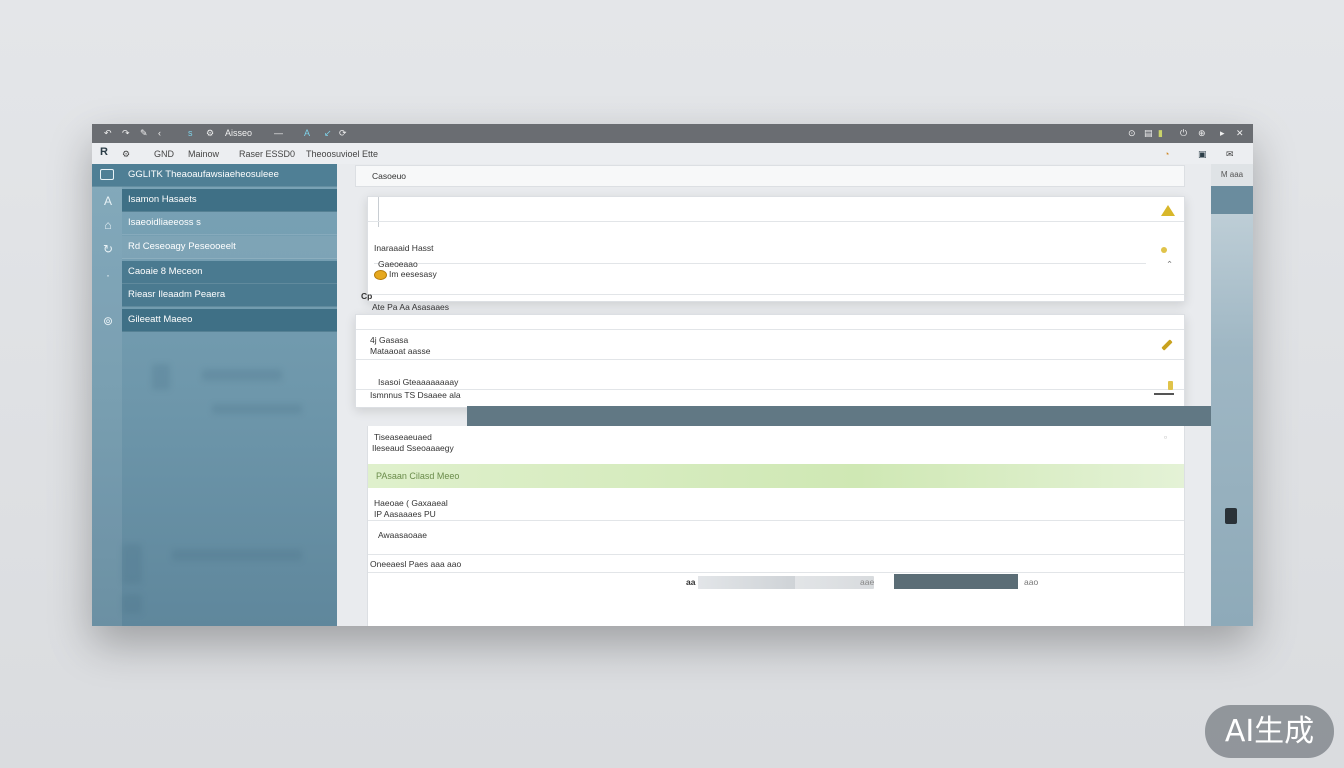 This screenshot has width=1344, height=768. Describe the element at coordinates (860, 416) in the screenshot. I see `section-divider-bar` at that location.